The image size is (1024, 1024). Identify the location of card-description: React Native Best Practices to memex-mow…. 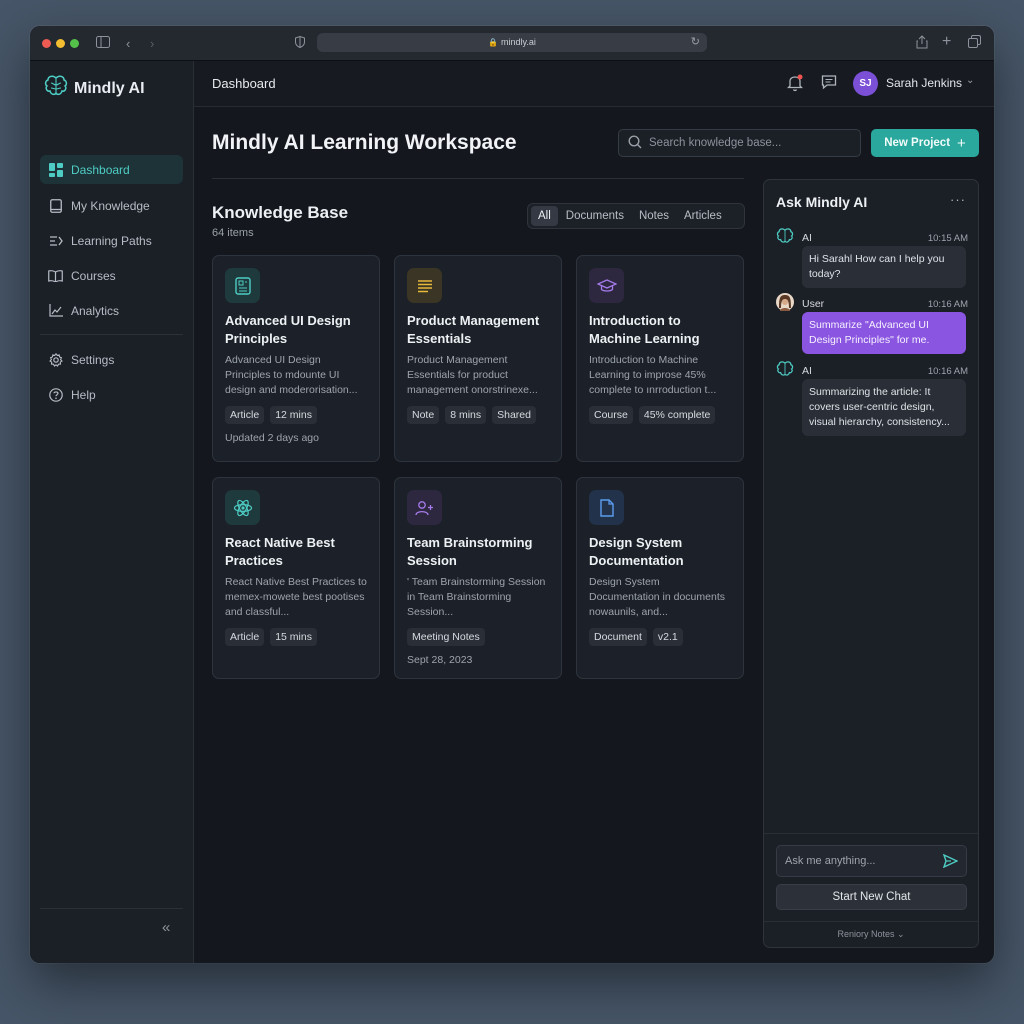
(296, 597).